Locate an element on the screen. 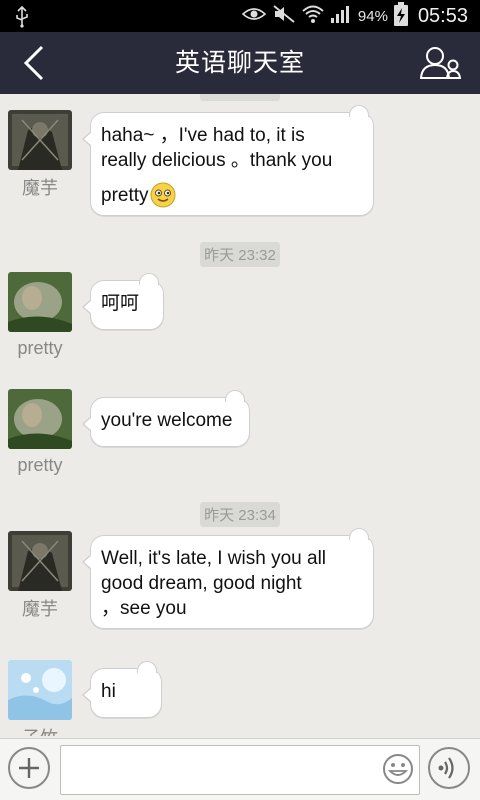 The image size is (480, 800). emoji-button is located at coordinates (398, 769).